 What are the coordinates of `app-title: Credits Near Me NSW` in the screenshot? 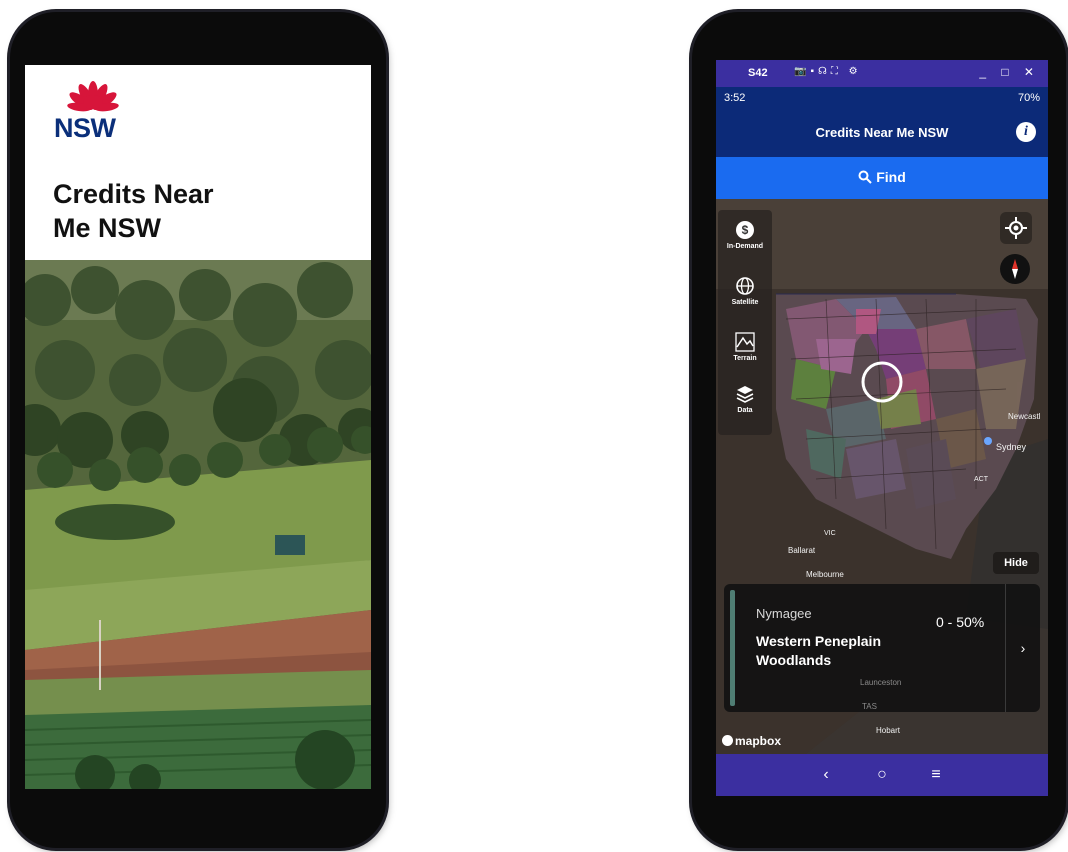 It's located at (882, 132).